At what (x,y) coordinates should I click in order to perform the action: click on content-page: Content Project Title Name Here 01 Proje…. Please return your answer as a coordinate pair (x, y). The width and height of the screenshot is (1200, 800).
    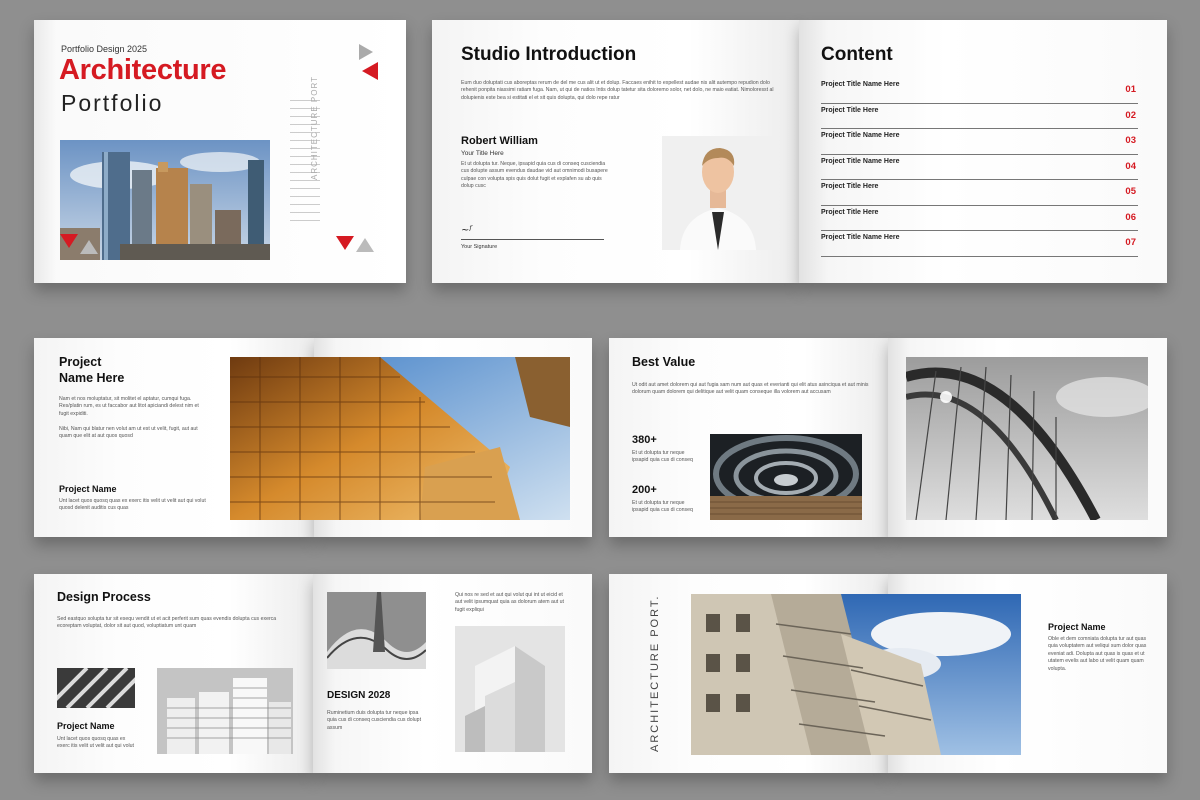
    Looking at the image, I should click on (983, 151).